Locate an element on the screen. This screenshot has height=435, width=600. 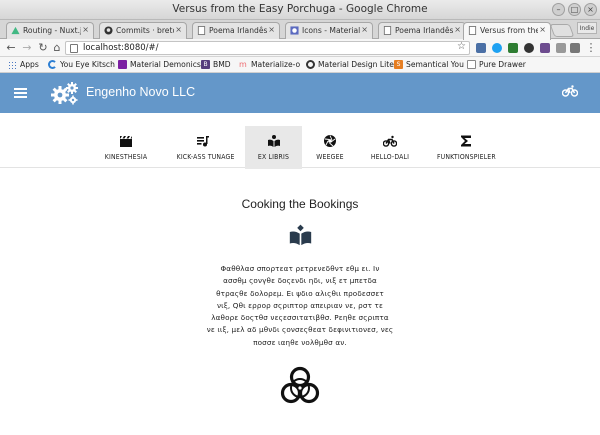
tab-label: KICK-ASS TUNAGE is located at coordinates (205, 157).